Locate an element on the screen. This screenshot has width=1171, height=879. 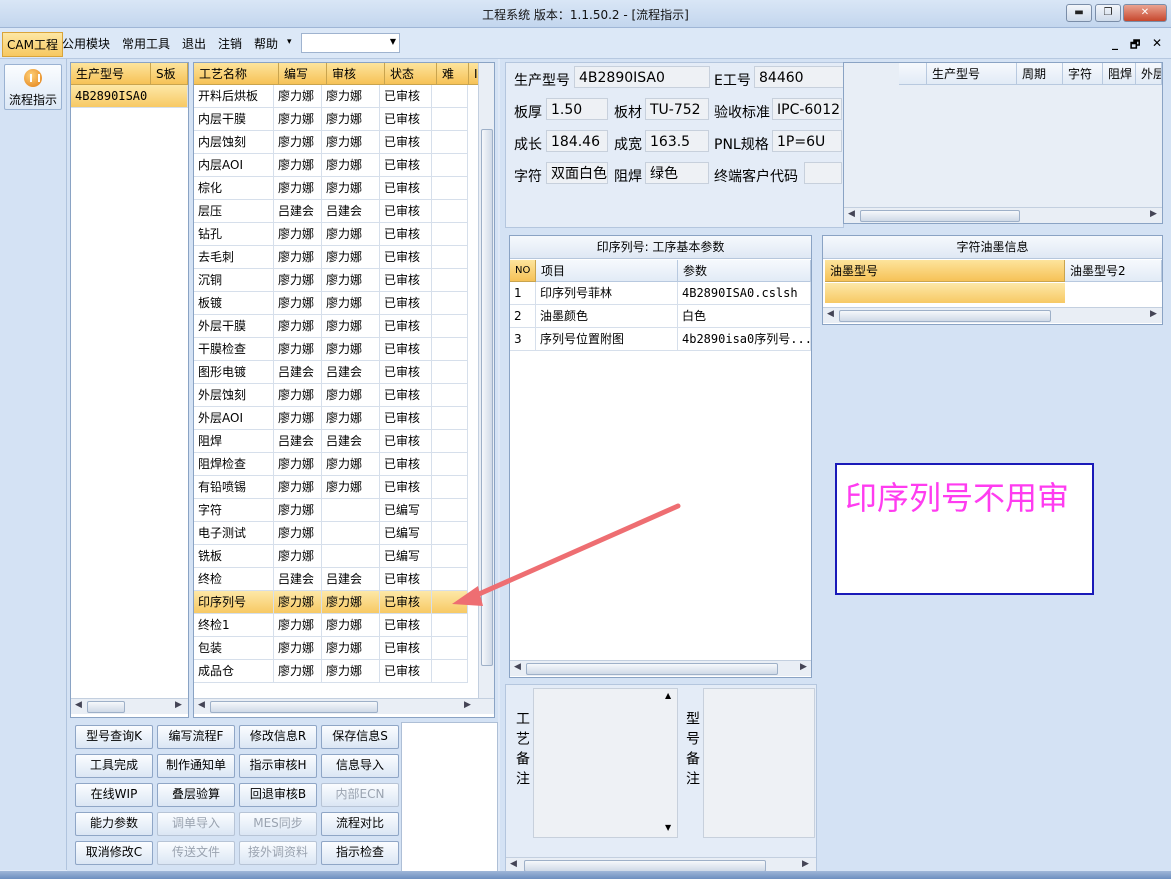
arrow-head is located at coordinates (467, 596).